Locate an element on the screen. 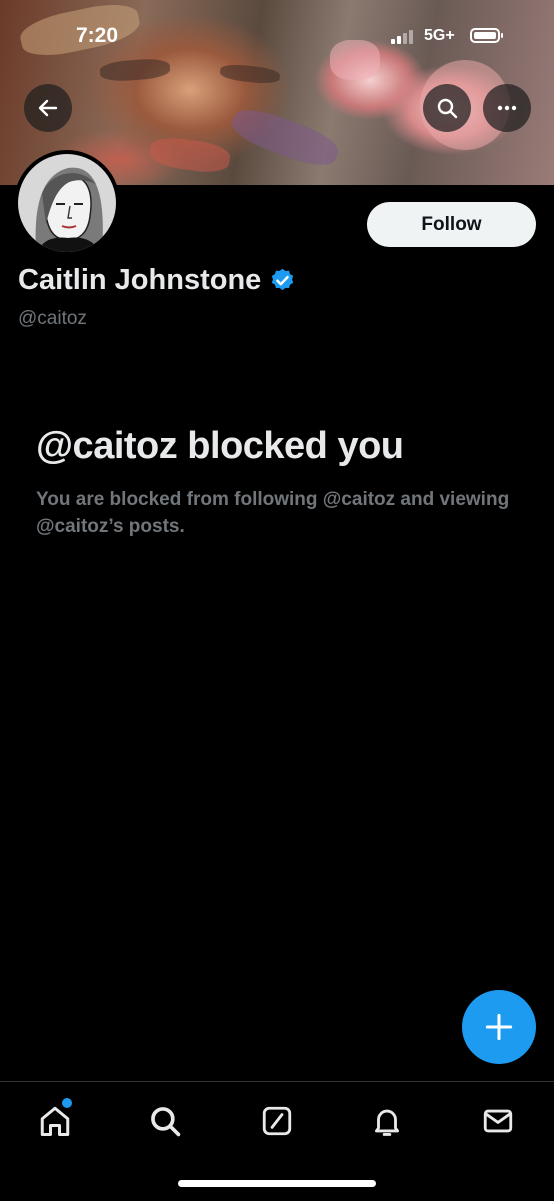 The width and height of the screenshot is (554, 1201). envelope-icon is located at coordinates (498, 1121).